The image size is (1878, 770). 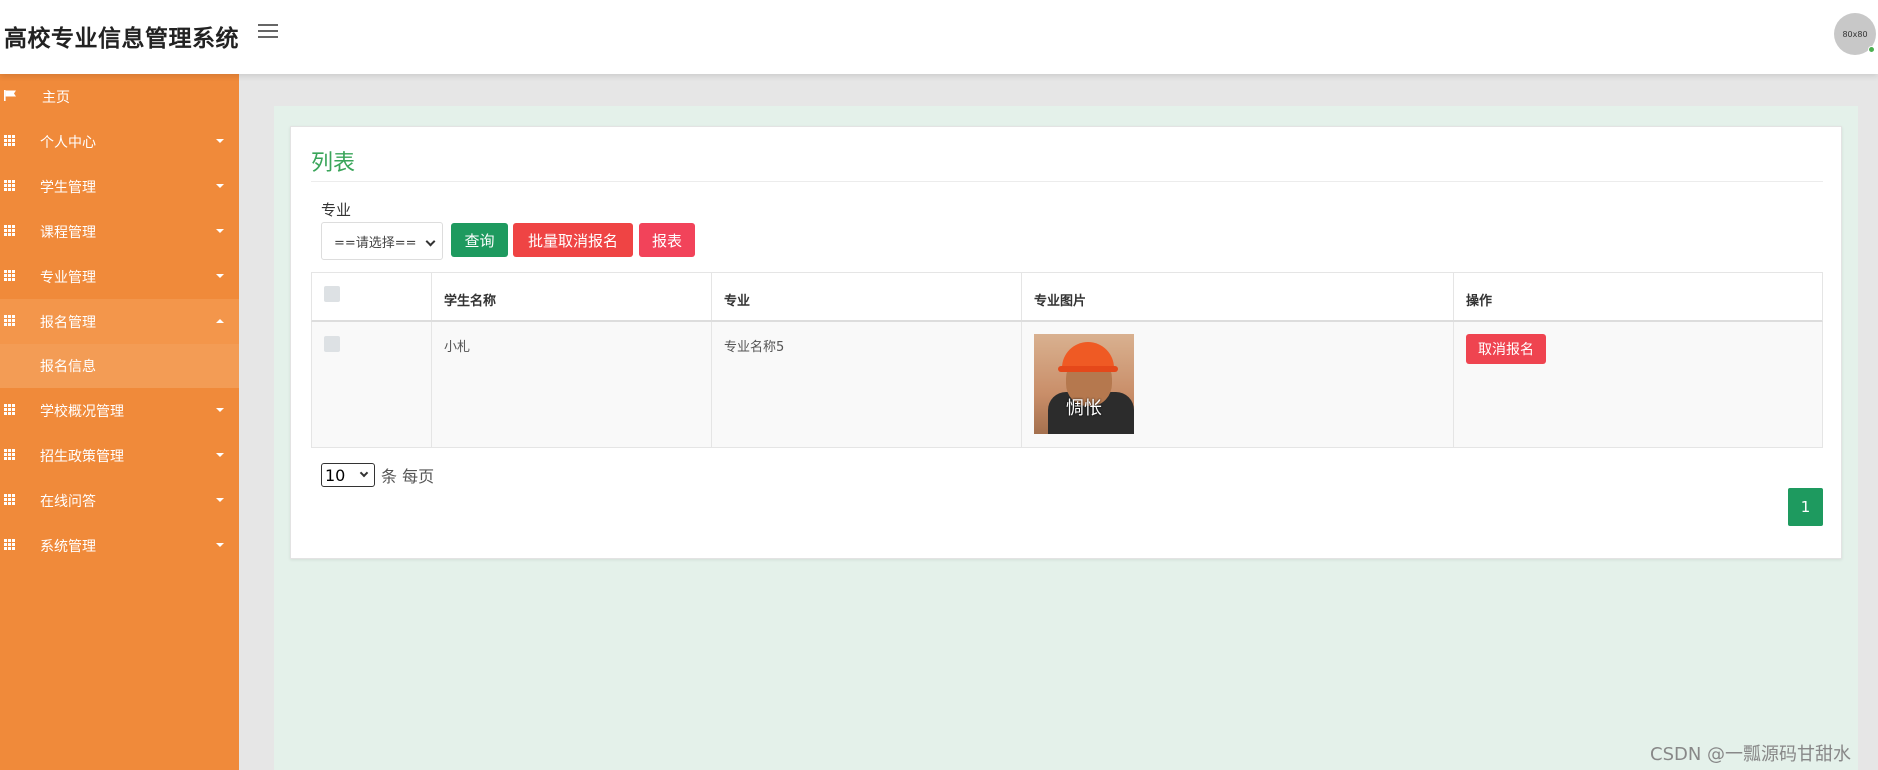 I want to click on menu-toggle-icon, so click(x=268, y=32).